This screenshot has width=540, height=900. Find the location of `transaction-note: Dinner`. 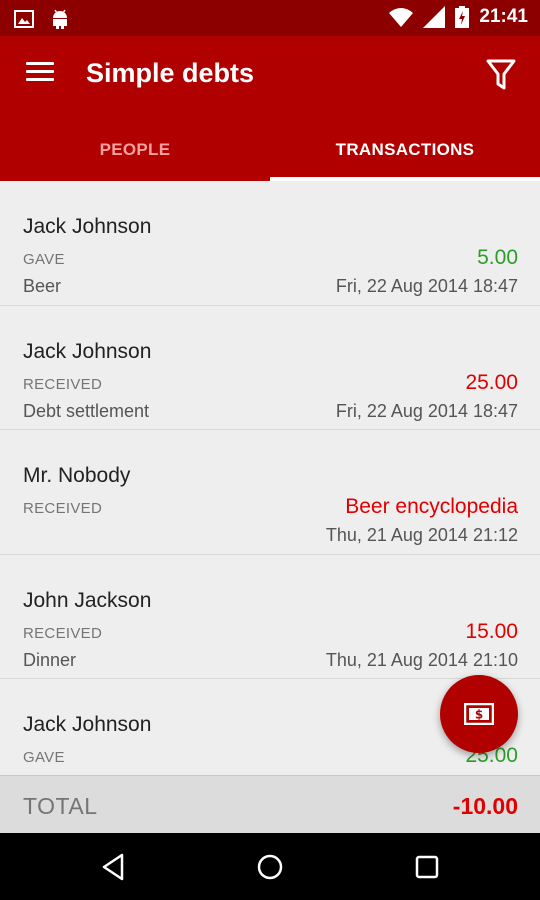

transaction-note: Dinner is located at coordinates (50, 659).